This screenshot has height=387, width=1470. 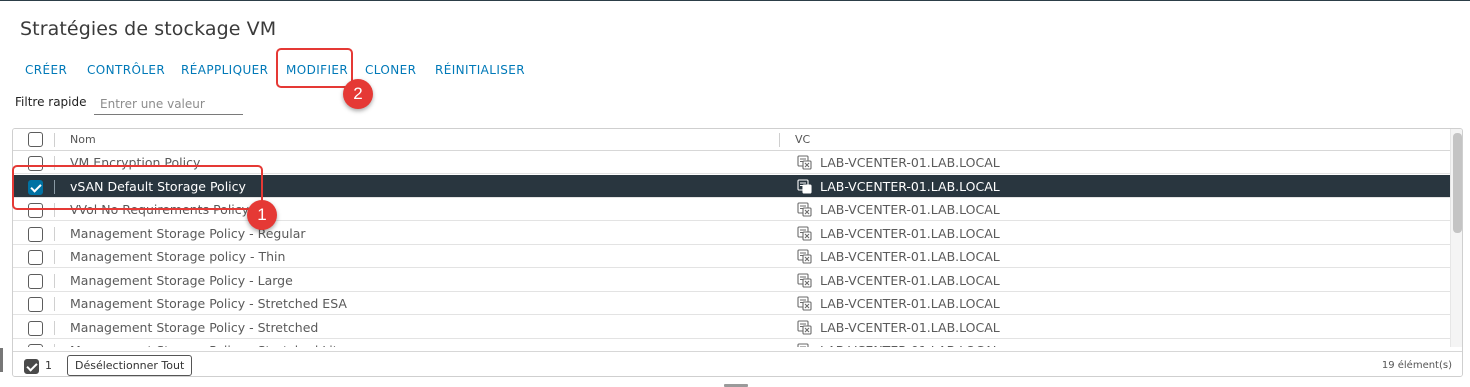 I want to click on clone-button: CLONER, so click(x=390, y=70).